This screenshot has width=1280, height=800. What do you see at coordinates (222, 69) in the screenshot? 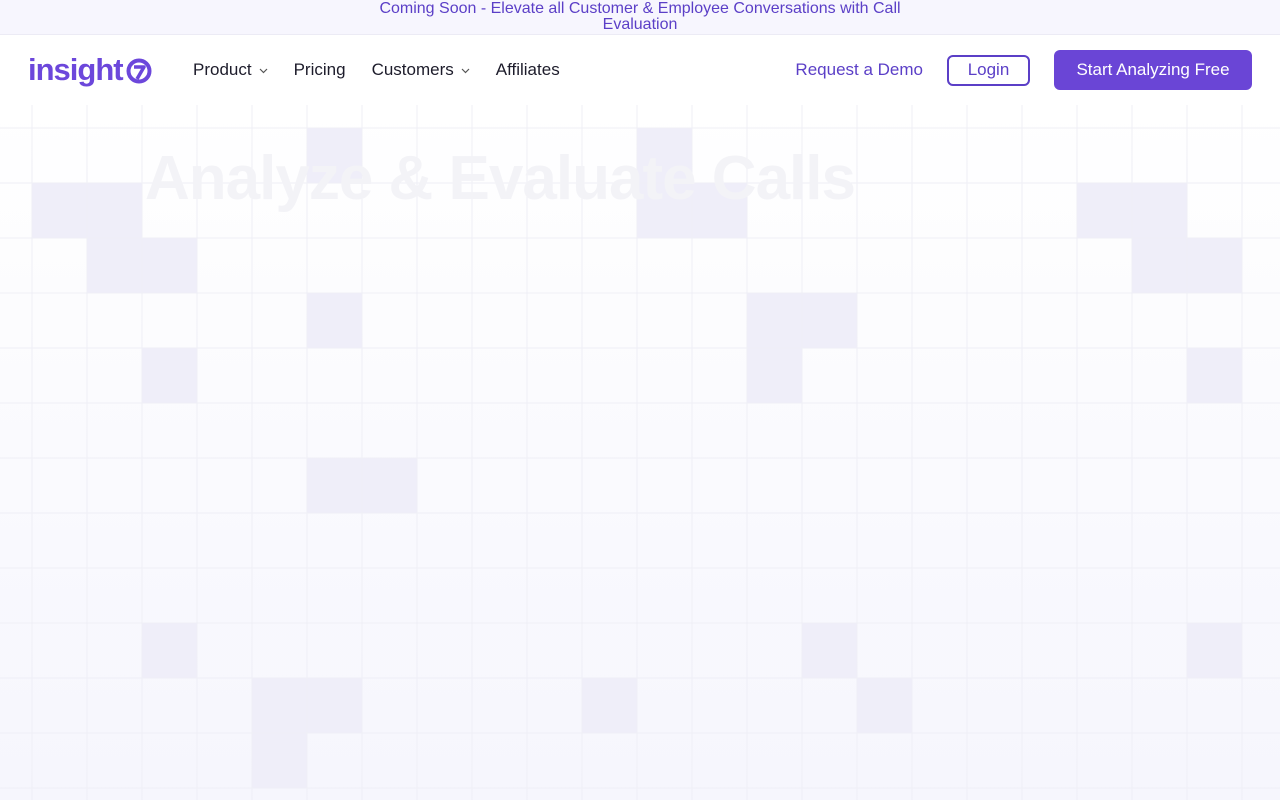
I see `nav-item-label: Product` at bounding box center [222, 69].